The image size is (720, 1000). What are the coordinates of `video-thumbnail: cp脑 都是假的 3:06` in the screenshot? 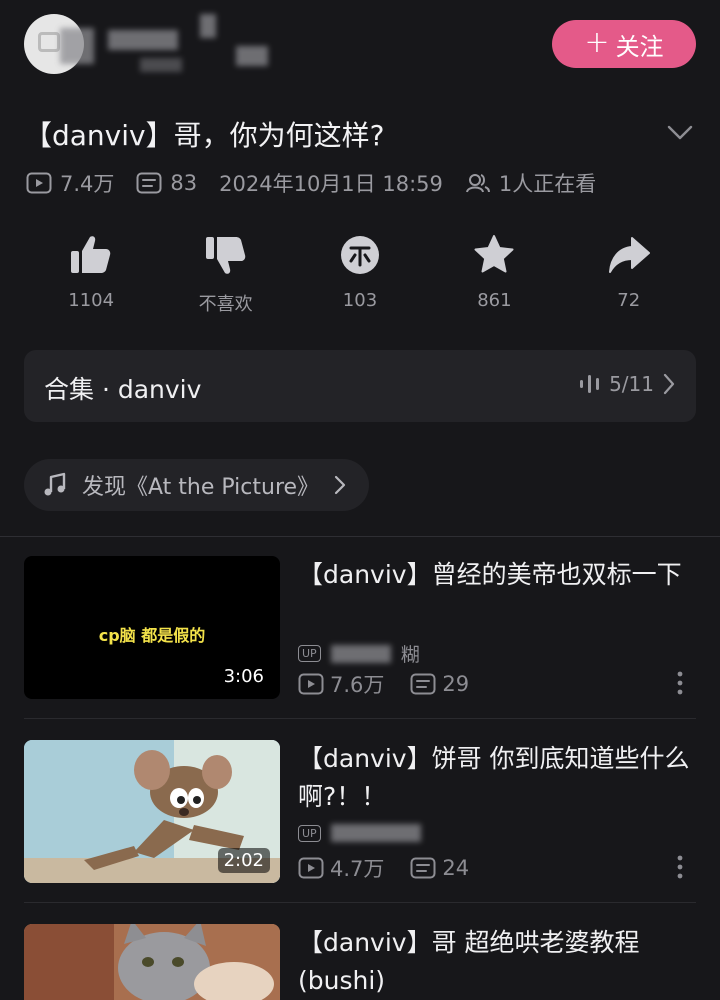 It's located at (152, 627).